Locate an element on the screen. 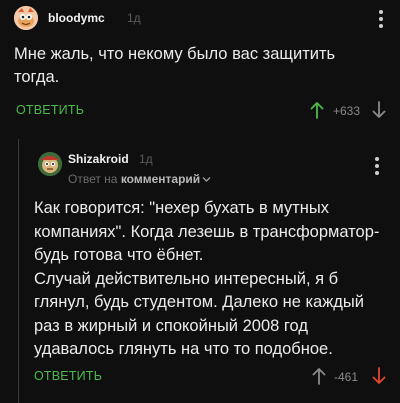 The width and height of the screenshot is (400, 403). comment-text-line: будь готова что ёбнет. is located at coordinates (119, 255).